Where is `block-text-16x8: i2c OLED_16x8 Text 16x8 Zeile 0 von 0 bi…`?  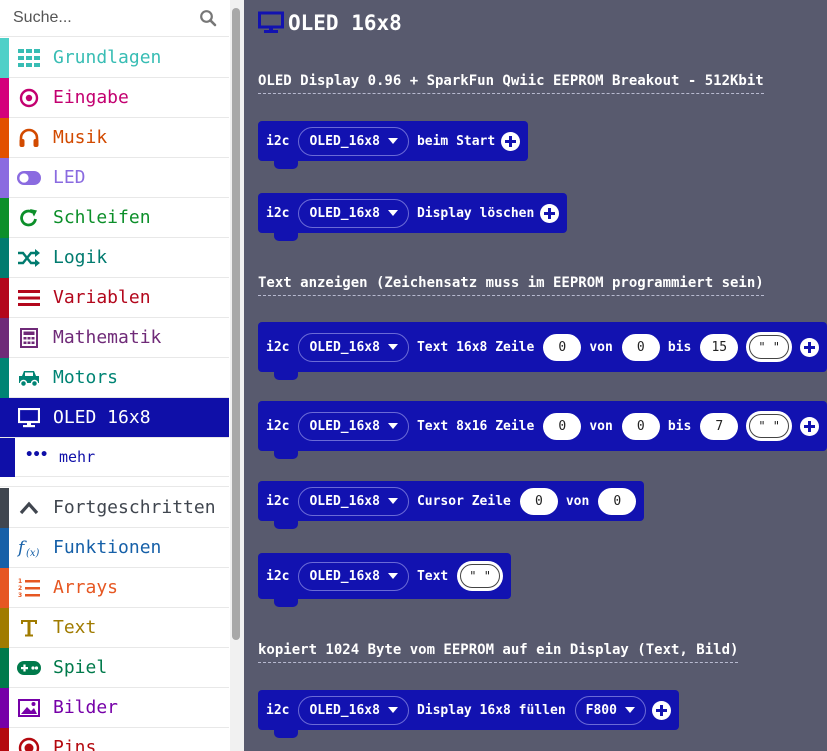
block-text-16x8: i2c OLED_16x8 Text 16x8 Zeile 0 von 0 bi… is located at coordinates (542, 351).